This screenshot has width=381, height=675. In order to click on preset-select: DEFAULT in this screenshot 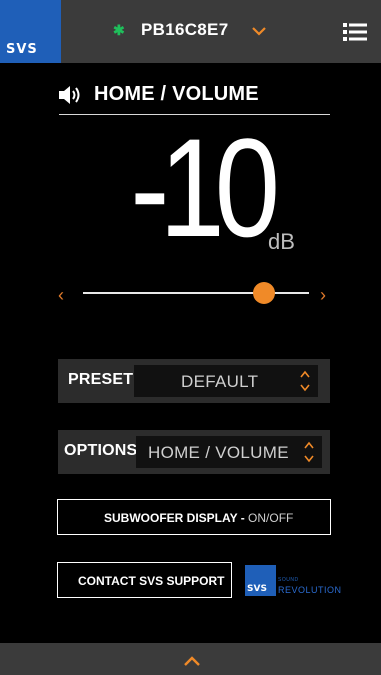, I will do `click(226, 381)`.